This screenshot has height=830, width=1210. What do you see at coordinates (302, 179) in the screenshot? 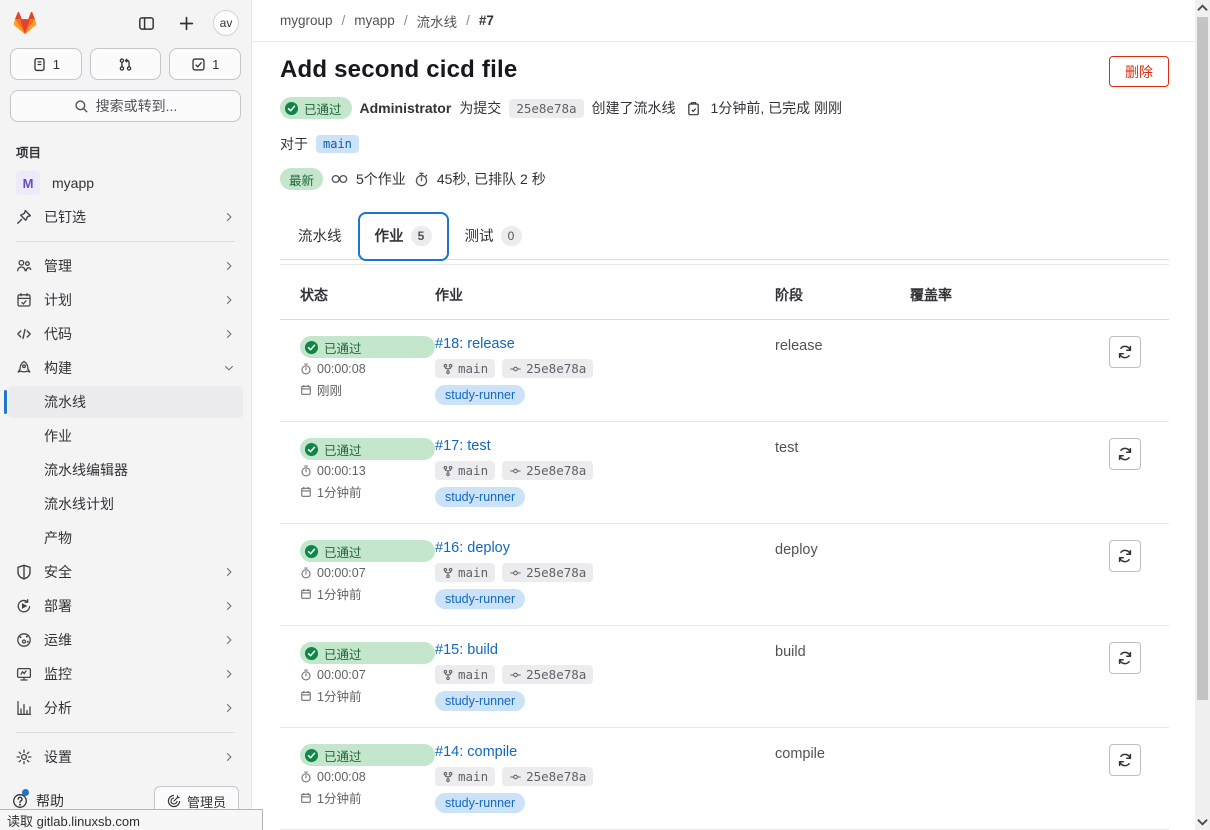
I see `latest-badge: 最新` at bounding box center [302, 179].